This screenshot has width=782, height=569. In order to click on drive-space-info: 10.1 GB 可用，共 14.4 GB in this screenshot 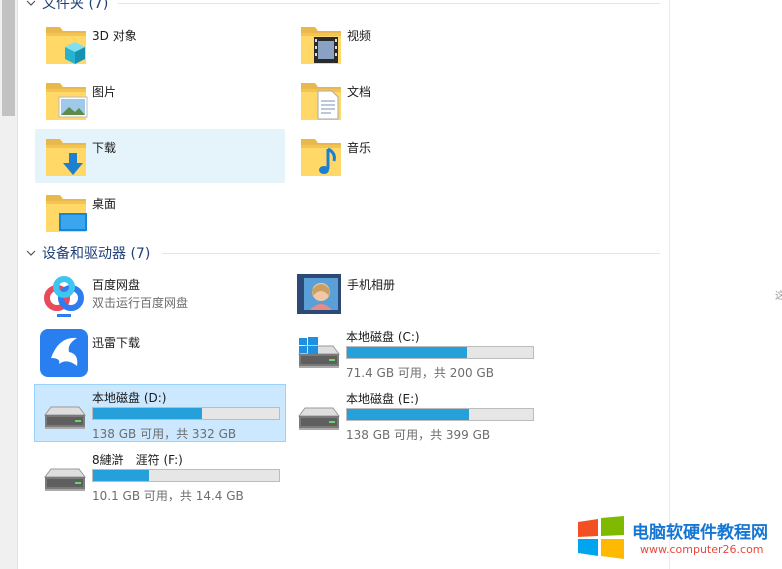, I will do `click(168, 496)`.